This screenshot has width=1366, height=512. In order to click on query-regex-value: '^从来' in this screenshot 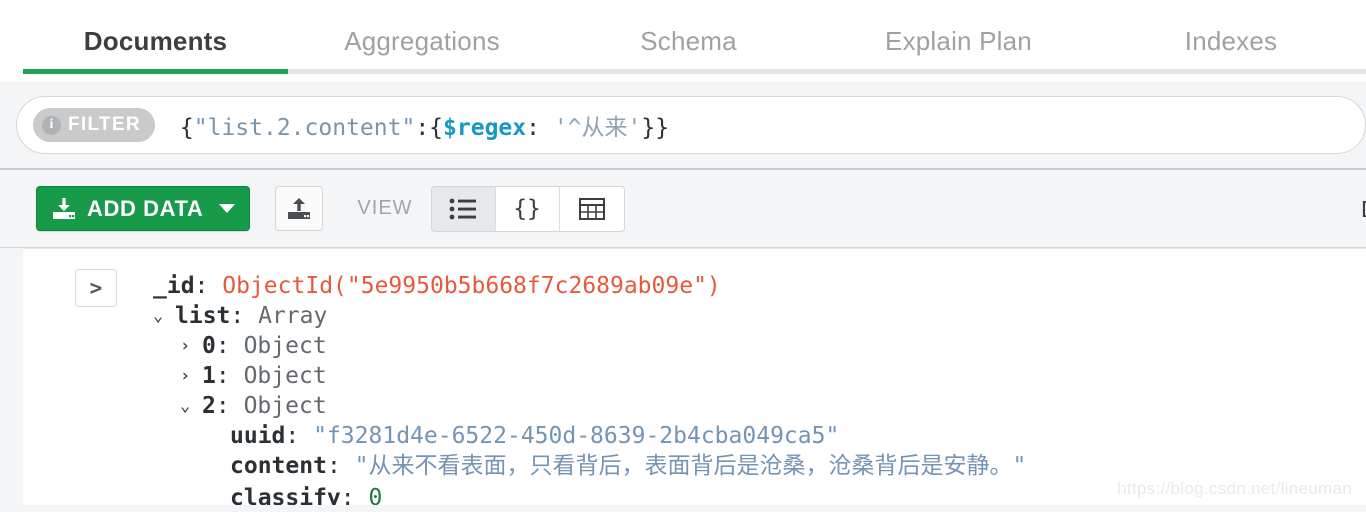, I will do `click(597, 128)`.